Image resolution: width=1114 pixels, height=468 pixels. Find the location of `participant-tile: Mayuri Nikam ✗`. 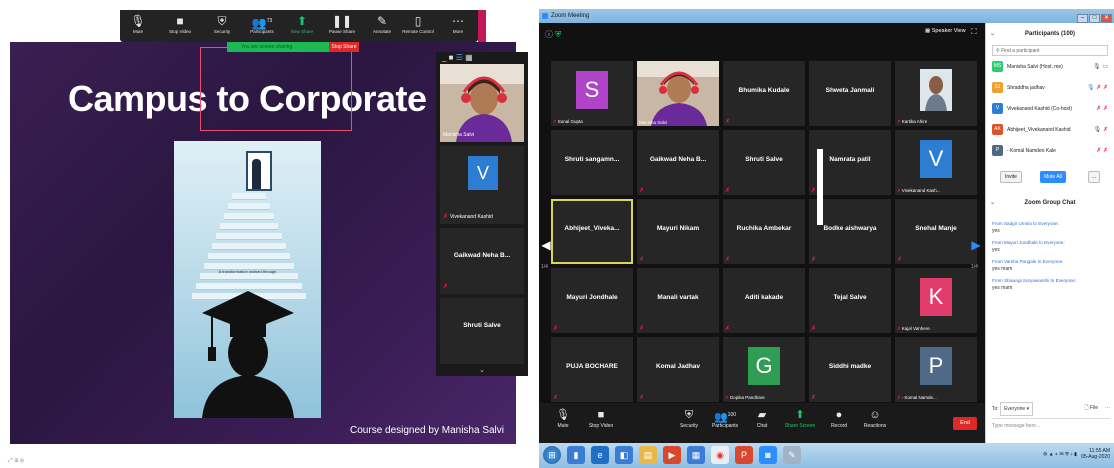

participant-tile: Mayuri Nikam ✗ is located at coordinates (678, 231).